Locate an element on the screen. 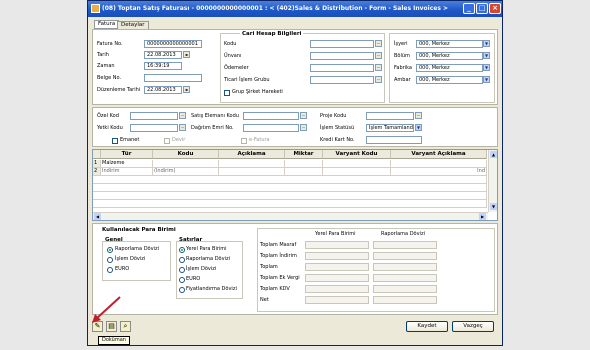 The height and width of the screenshot is (350, 590). scroll-up-icon: ▲ is located at coordinates (493, 154).